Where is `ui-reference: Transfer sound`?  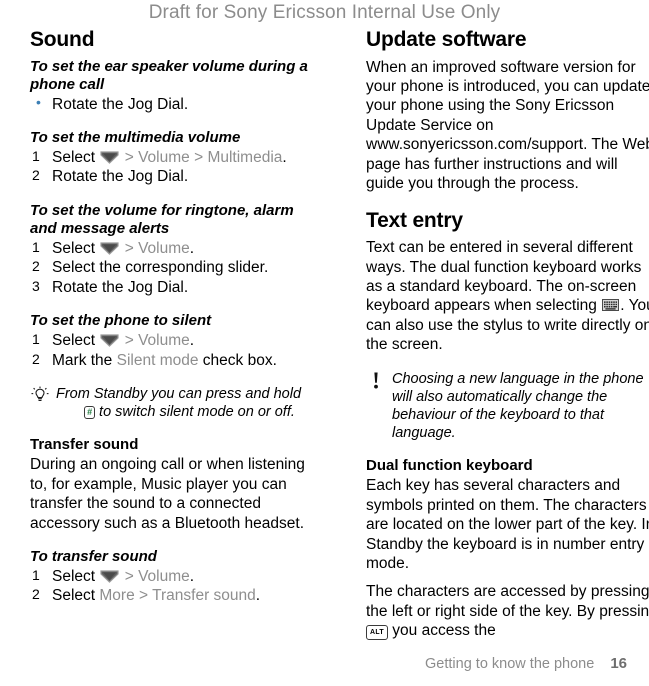 ui-reference: Transfer sound is located at coordinates (204, 596).